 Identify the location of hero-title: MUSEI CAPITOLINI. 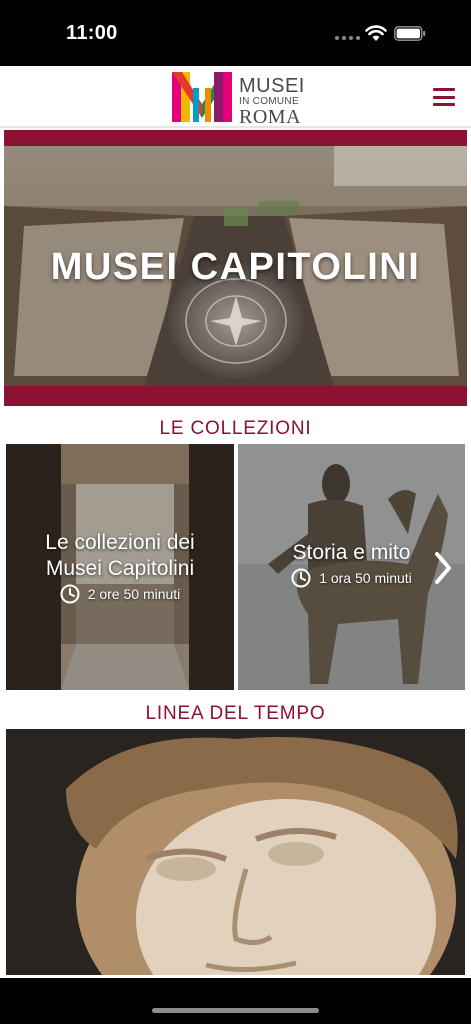
(235, 267).